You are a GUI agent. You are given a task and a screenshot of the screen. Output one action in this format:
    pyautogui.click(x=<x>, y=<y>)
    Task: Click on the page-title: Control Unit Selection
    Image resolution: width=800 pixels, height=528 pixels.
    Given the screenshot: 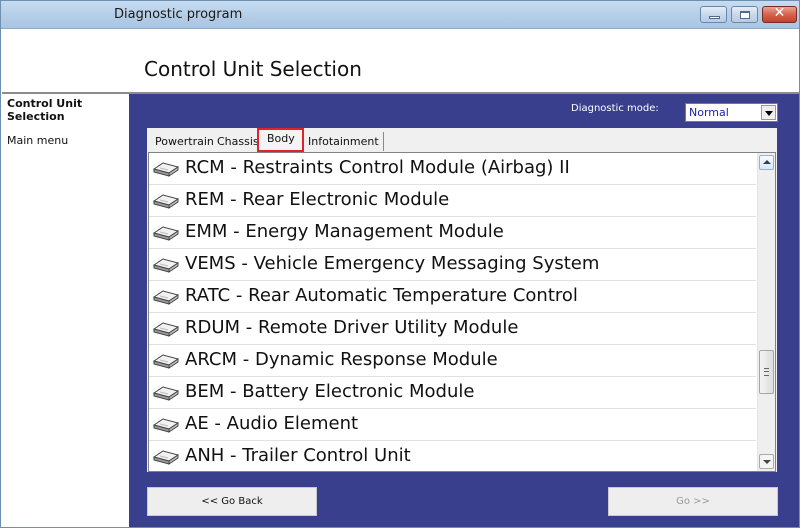 What is the action you would take?
    pyautogui.click(x=253, y=69)
    